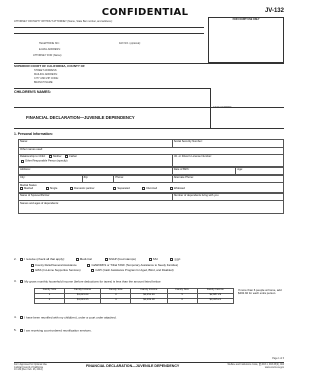 This screenshot has width=320, height=386. I want to click on ssi-checkbox, so click(150, 259).